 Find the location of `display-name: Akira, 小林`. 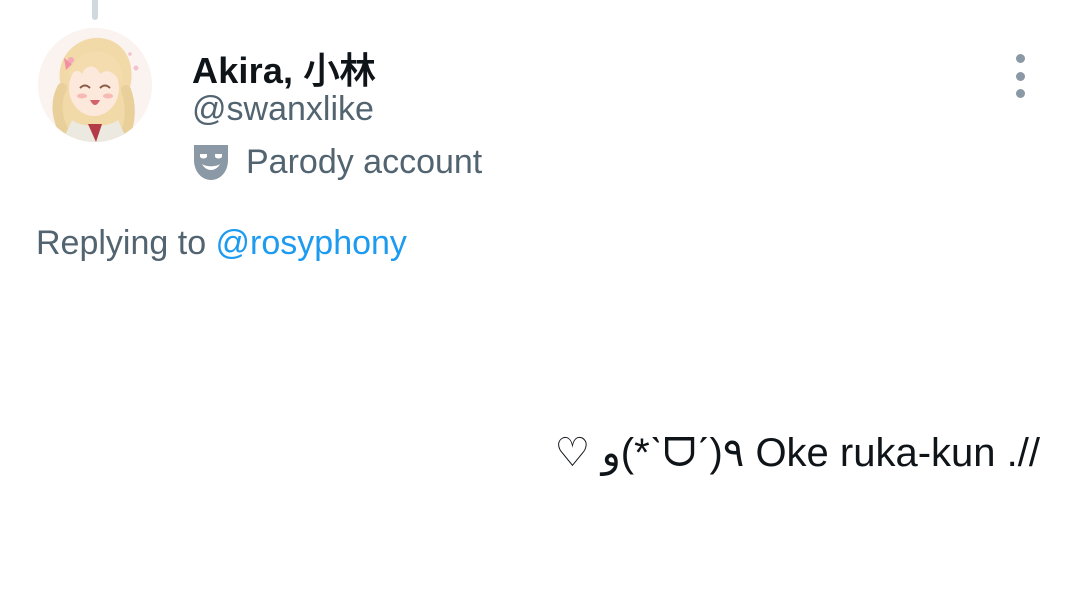

display-name: Akira, 小林 is located at coordinates (284, 68).